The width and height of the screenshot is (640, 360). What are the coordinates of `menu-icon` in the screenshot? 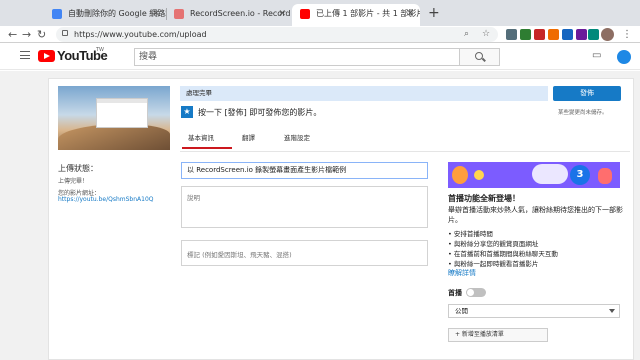 It's located at (25, 55).